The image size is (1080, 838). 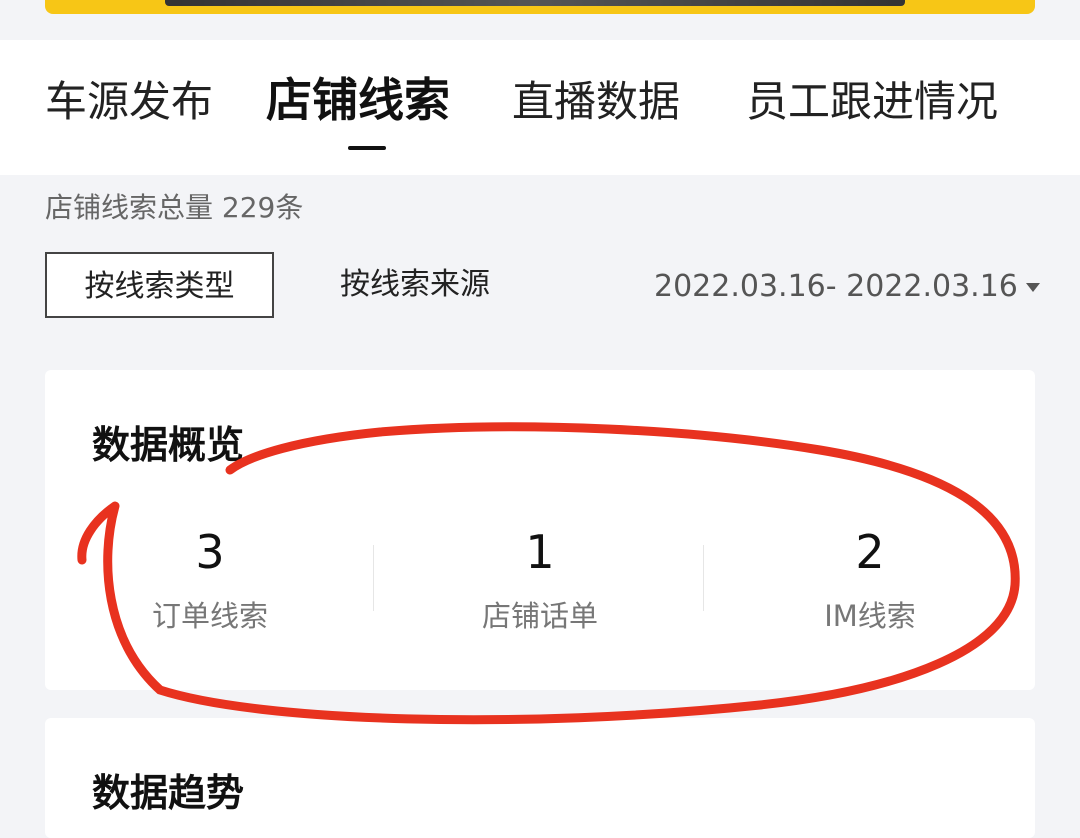 What do you see at coordinates (540, 7) in the screenshot?
I see `top-banner` at bounding box center [540, 7].